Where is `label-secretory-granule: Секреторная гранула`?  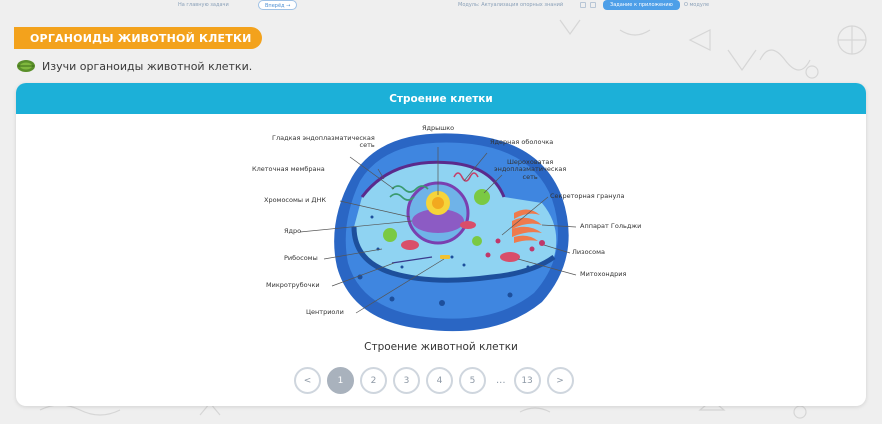
label-secretory-granule: Секреторная гранула is located at coordinates (587, 196).